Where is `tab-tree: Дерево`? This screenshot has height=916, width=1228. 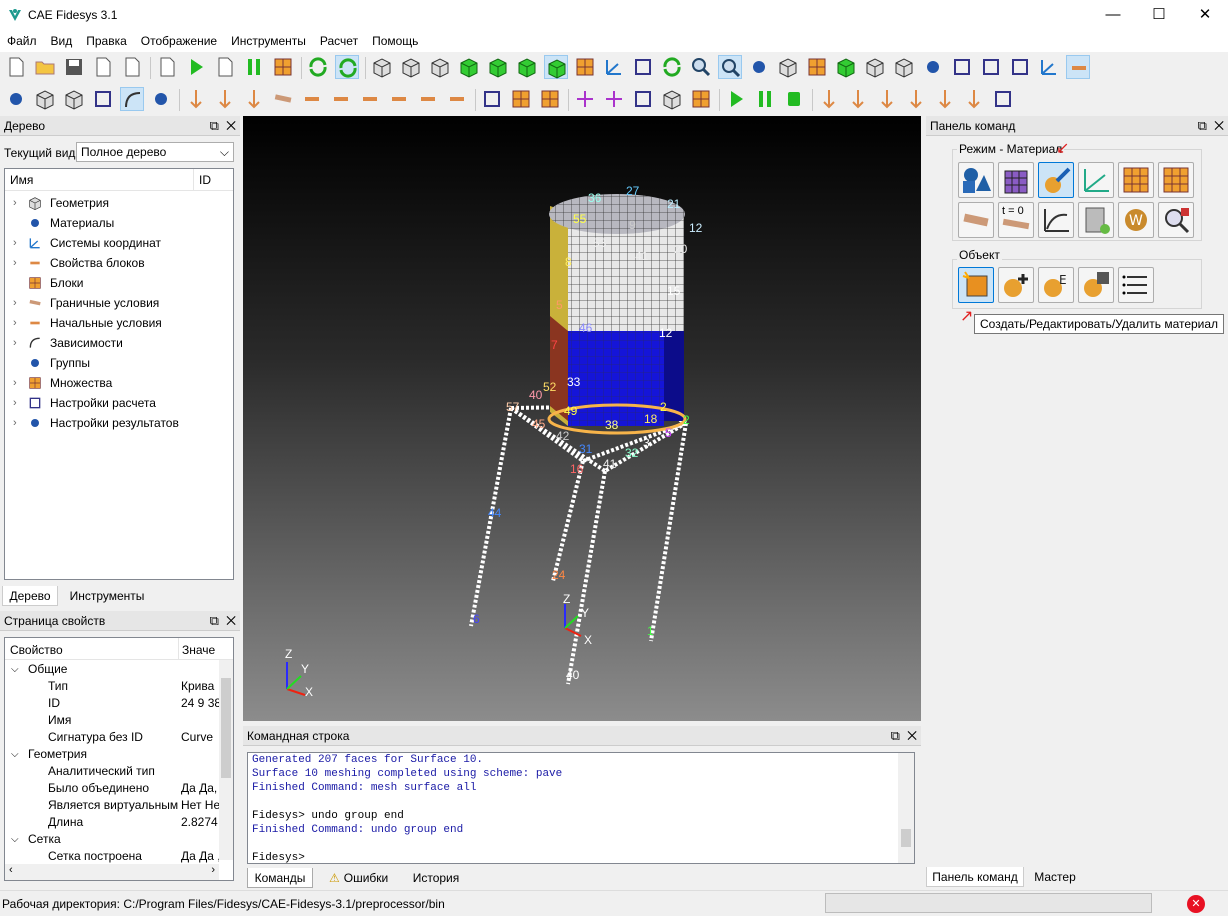
tab-tree: Дерево is located at coordinates (30, 596).